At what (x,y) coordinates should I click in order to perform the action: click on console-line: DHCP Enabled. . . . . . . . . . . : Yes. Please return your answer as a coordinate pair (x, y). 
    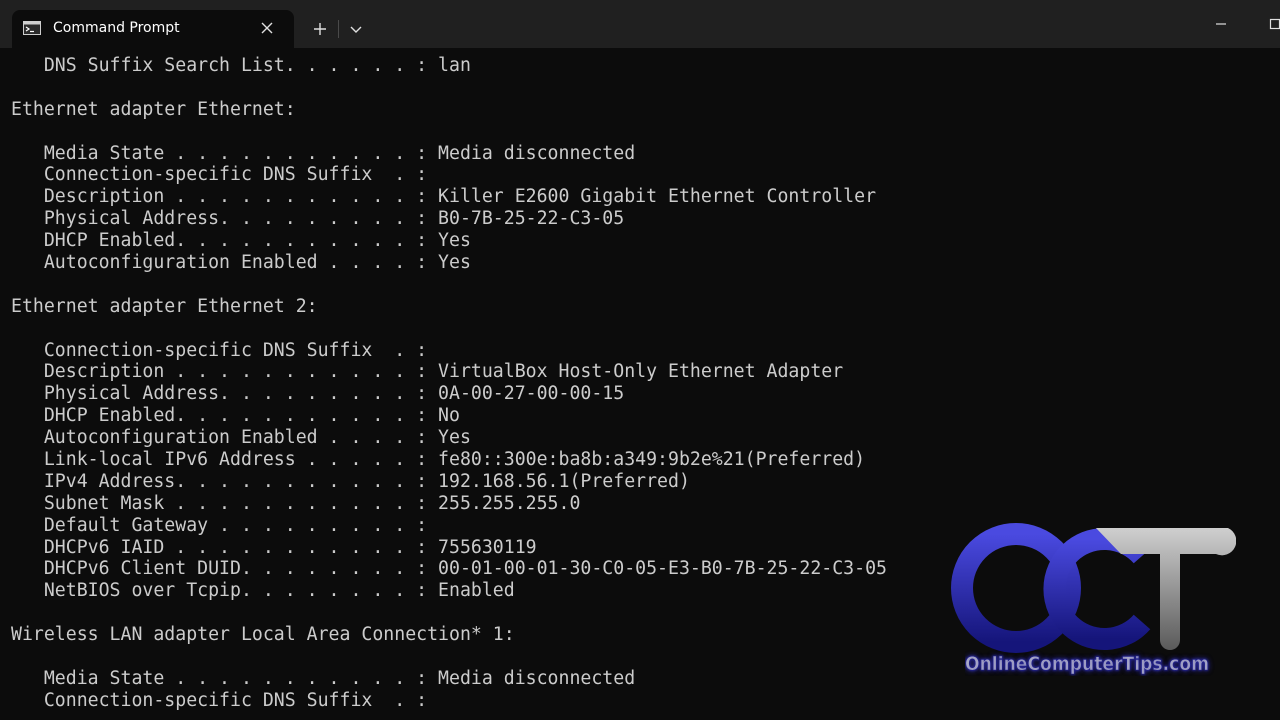
    Looking at the image, I should click on (241, 241).